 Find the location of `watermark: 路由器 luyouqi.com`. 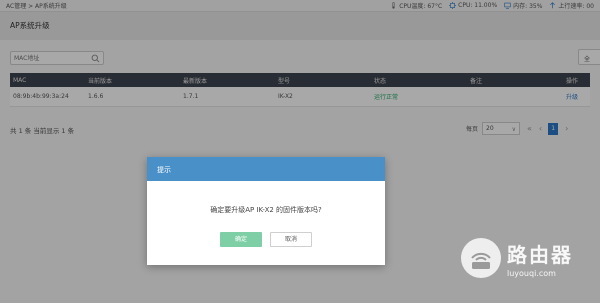

watermark: 路由器 luyouqi.com is located at coordinates (517, 258).